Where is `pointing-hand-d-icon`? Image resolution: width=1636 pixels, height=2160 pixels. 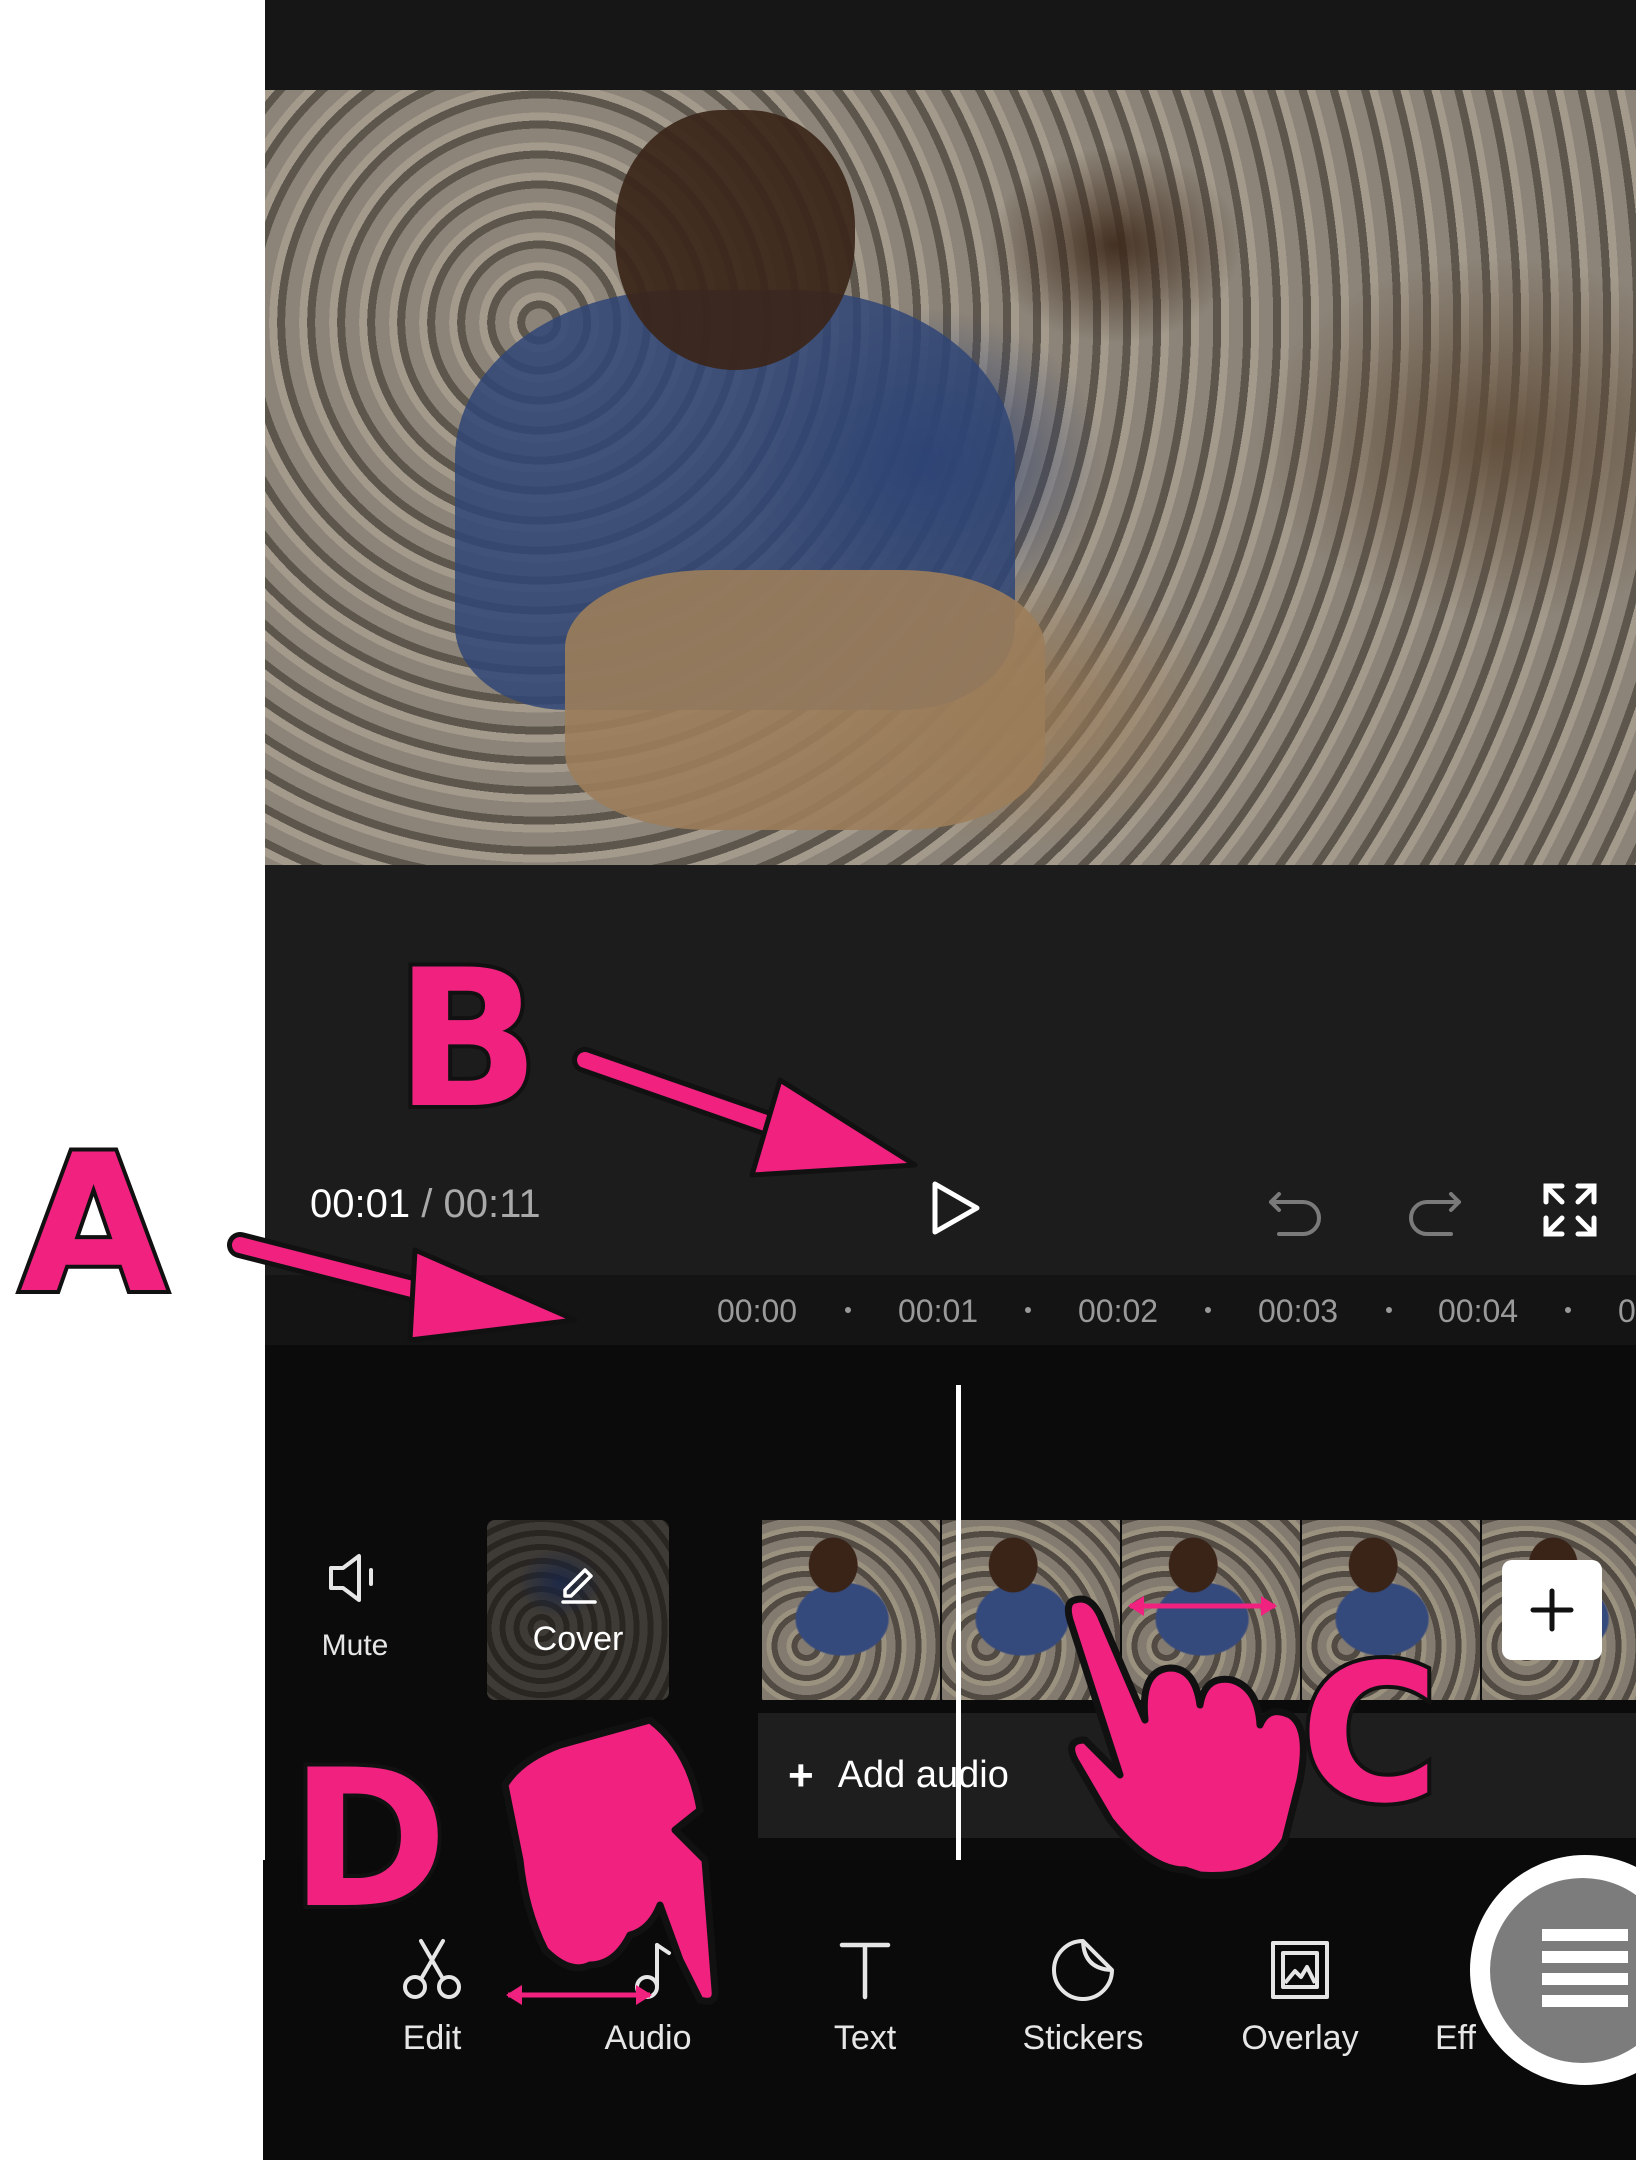 pointing-hand-d-icon is located at coordinates (610, 1860).